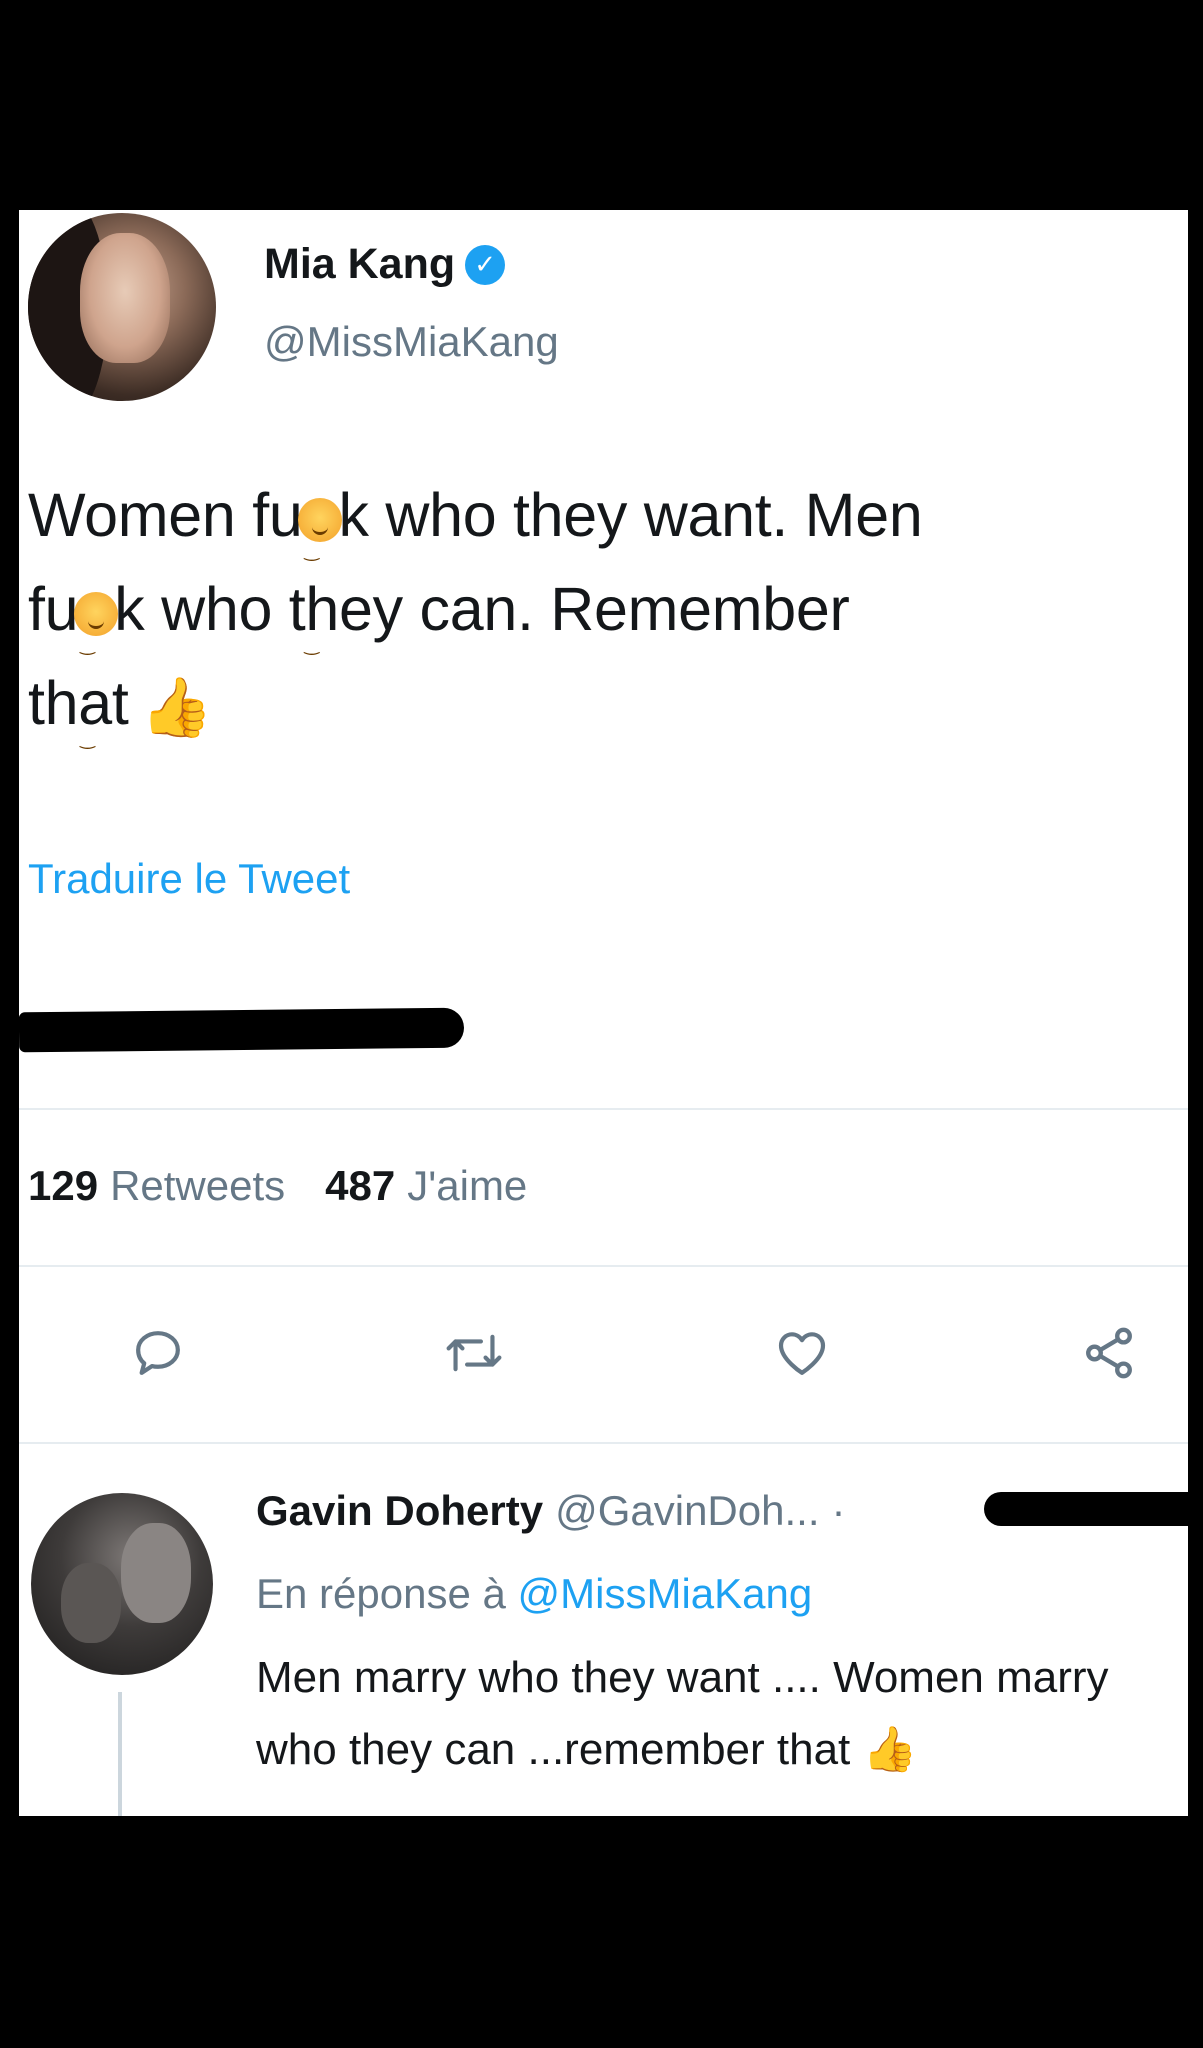 The height and width of the screenshot is (2048, 1203). What do you see at coordinates (630, 515) in the screenshot?
I see `tweet-text-line1-b: k who they want. Men` at bounding box center [630, 515].